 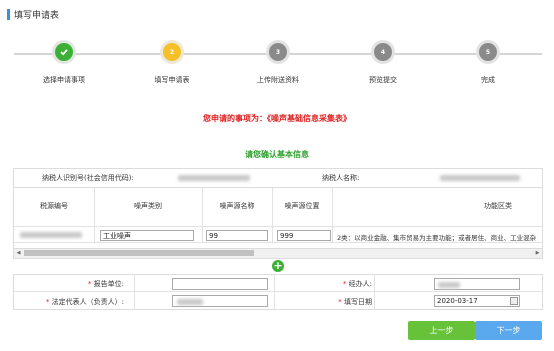 I want to click on fill-date-field: 2020-03-17, so click(x=477, y=301).